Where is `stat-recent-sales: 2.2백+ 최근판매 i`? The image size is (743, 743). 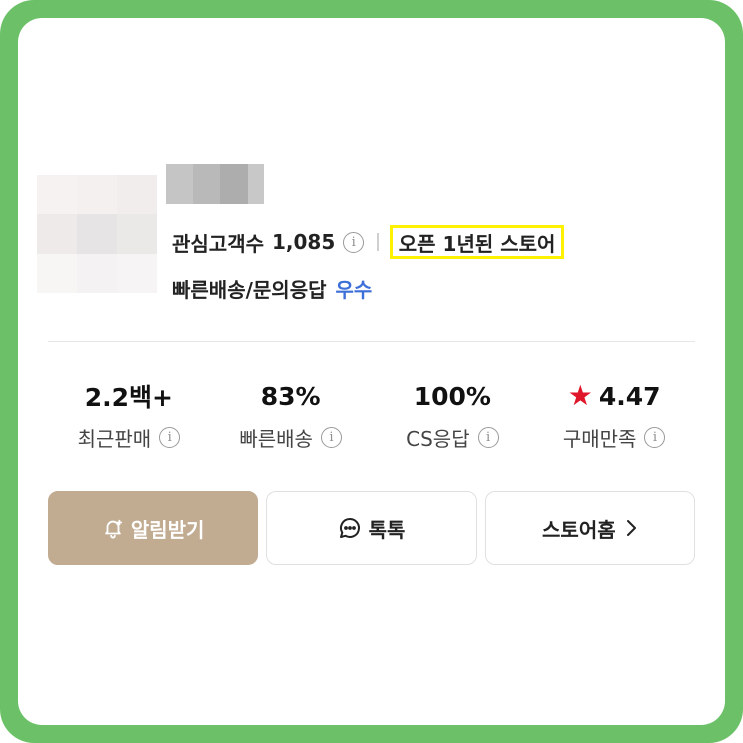 stat-recent-sales: 2.2백+ 최근판매 i is located at coordinates (129, 414).